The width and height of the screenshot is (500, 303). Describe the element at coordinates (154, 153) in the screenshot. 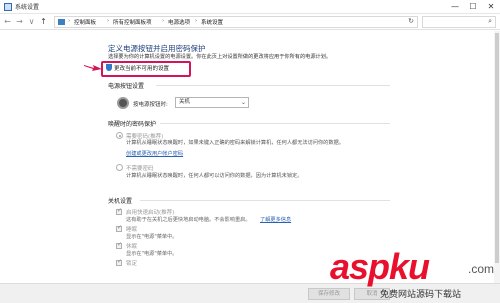

I see `create-password-link: 创建或更改用户帐户密码` at that location.